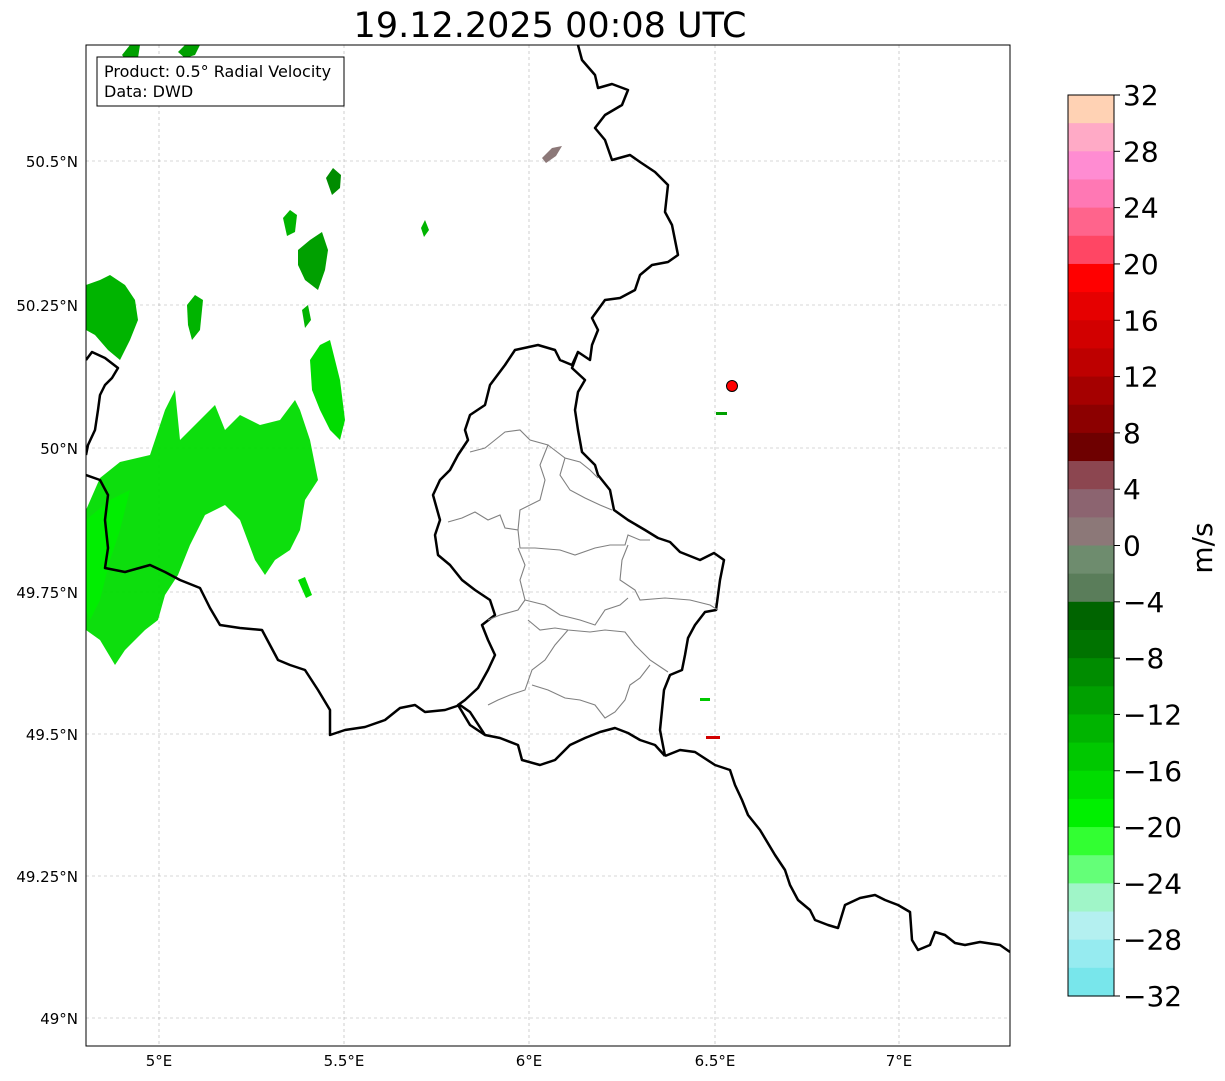 Image resolution: width=1225 pixels, height=1081 pixels. I want to click on colorbar-tick-label: 32, so click(1141, 95).